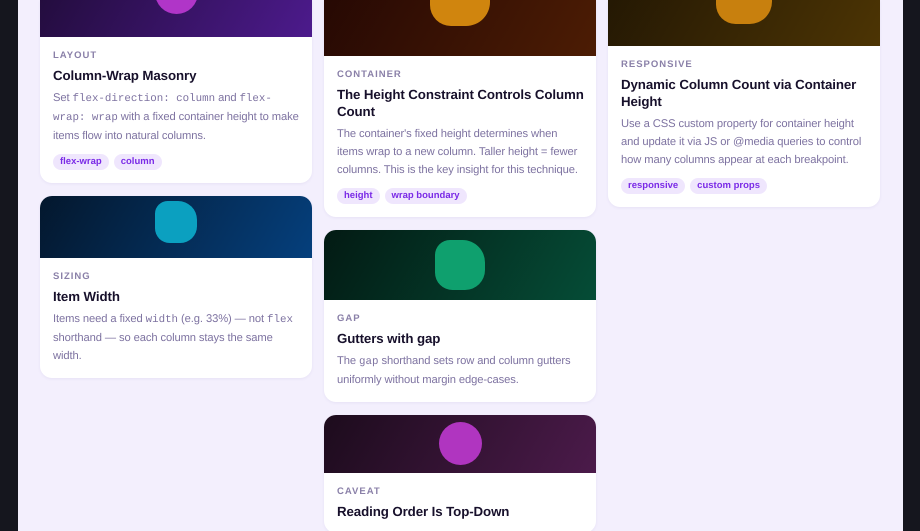  Describe the element at coordinates (173, 338) in the screenshot. I see `card-description: Items need a fixed width (e.g. 33%) — not flex shorthand — so each column stays the same width.` at that location.